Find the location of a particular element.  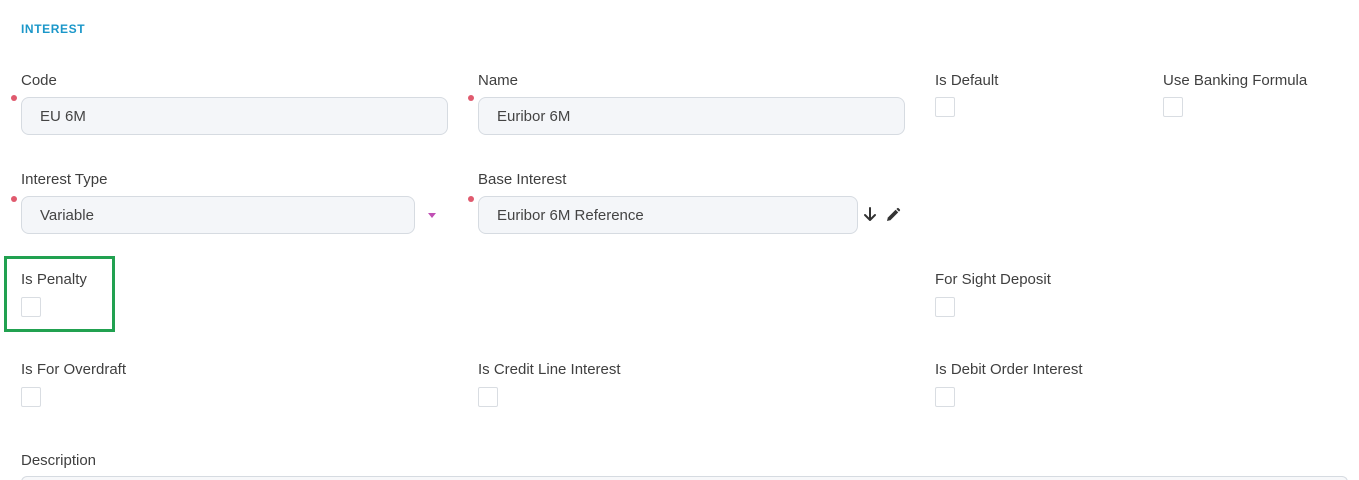

description-textarea is located at coordinates (684, 478).